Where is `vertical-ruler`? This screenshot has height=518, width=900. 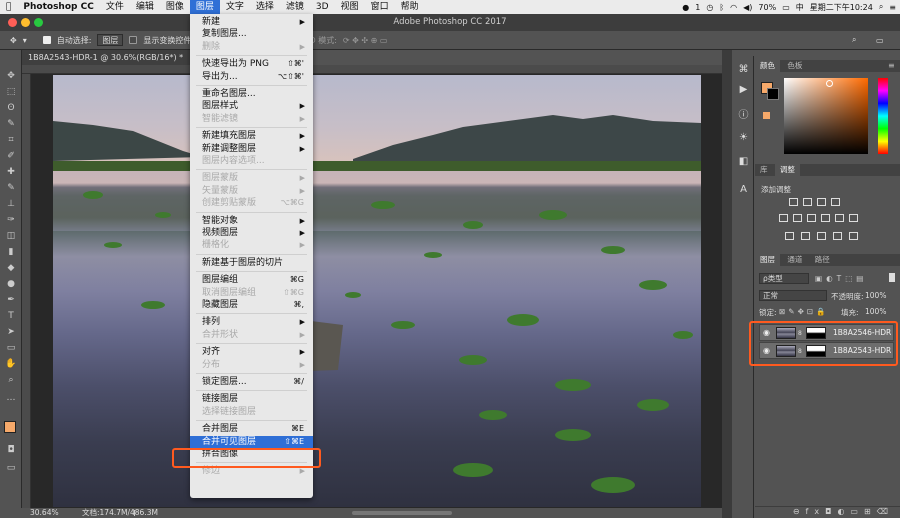
vertical-ruler is located at coordinates (26, 291).